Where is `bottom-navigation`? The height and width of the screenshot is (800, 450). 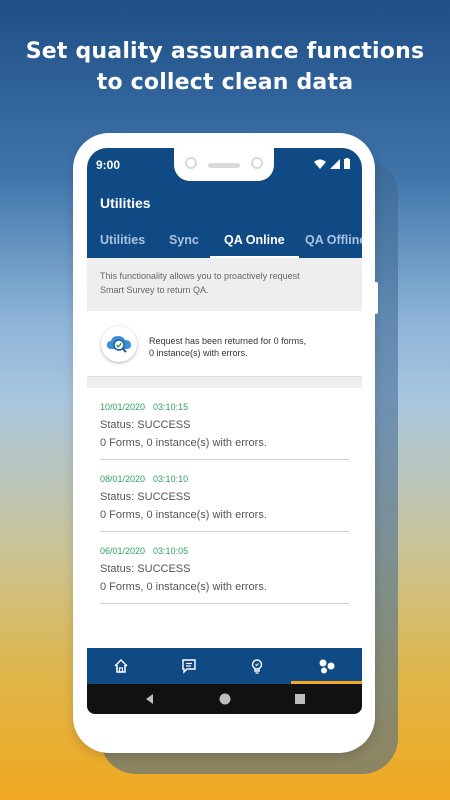
bottom-navigation is located at coordinates (224, 666).